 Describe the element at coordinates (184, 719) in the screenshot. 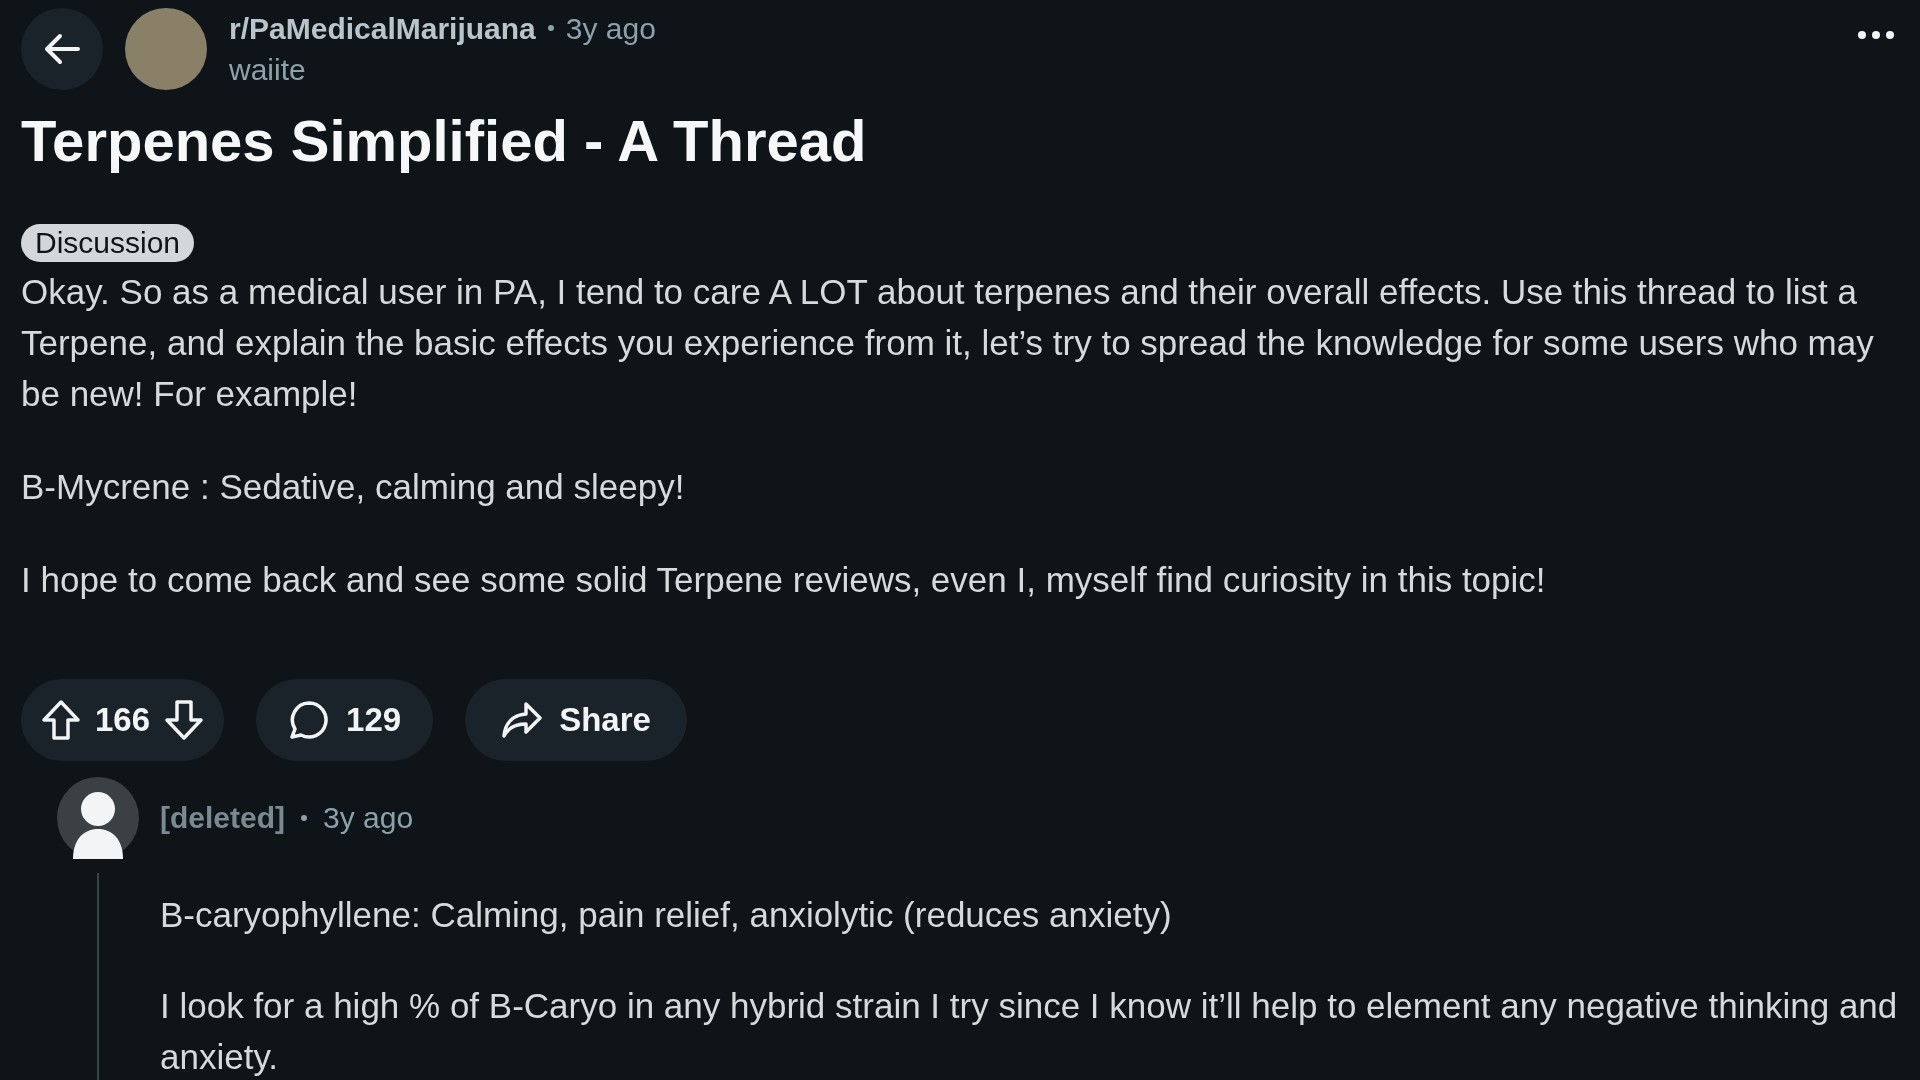

I see `downvote-icon` at that location.